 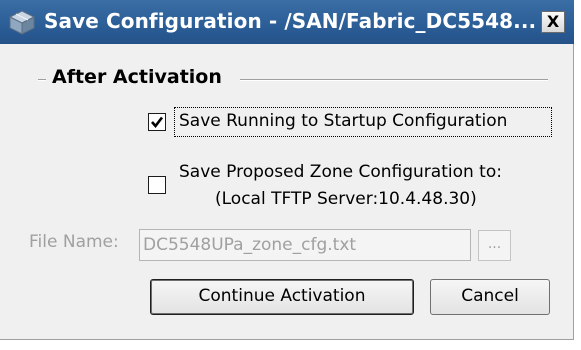 I want to click on file-name-label: File Name:, so click(x=74, y=242).